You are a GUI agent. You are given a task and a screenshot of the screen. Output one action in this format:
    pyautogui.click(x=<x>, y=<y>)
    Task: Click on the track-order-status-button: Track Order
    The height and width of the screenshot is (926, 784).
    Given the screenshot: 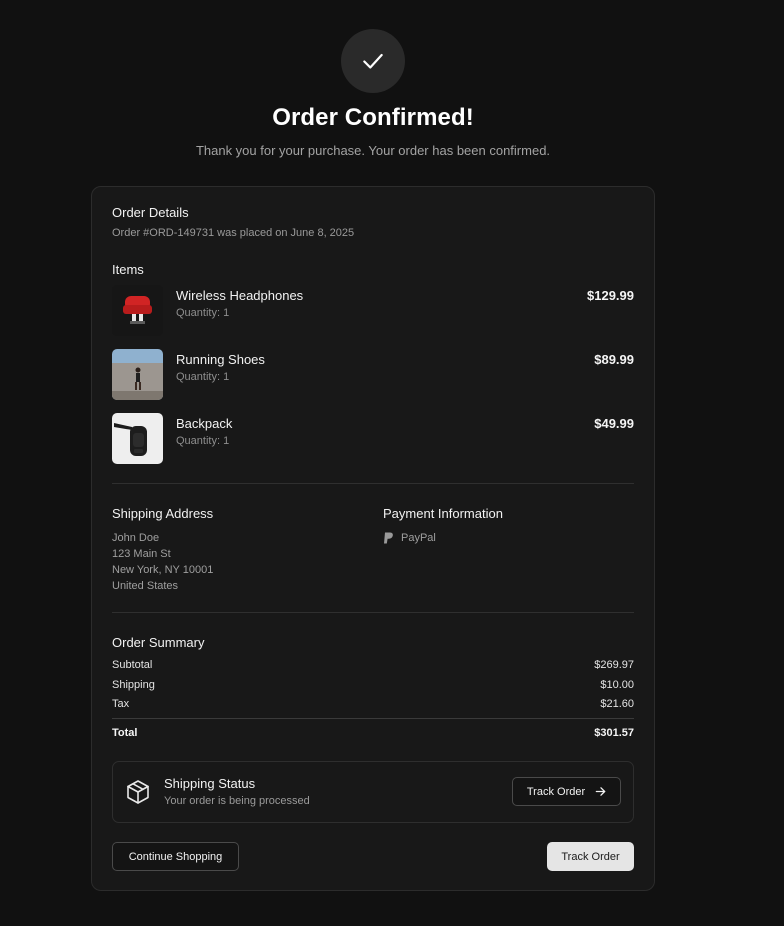 What is the action you would take?
    pyautogui.click(x=566, y=791)
    